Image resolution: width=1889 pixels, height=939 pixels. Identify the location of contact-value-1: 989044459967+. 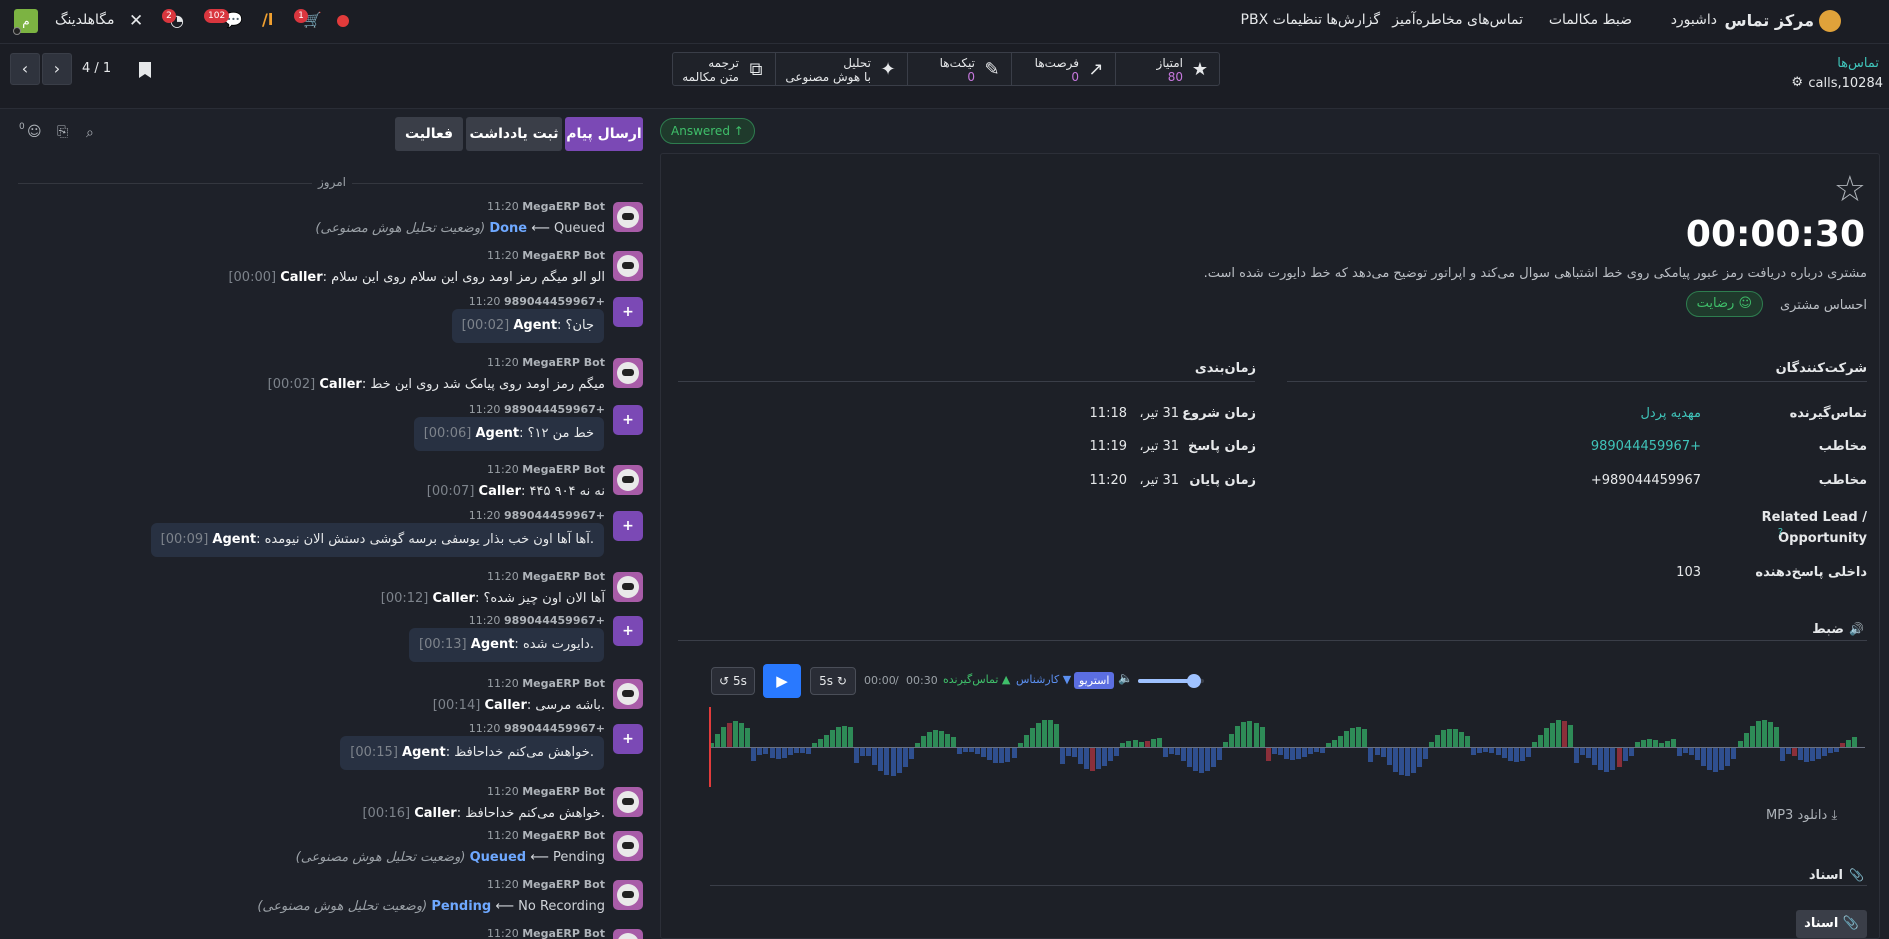
(1646, 446).